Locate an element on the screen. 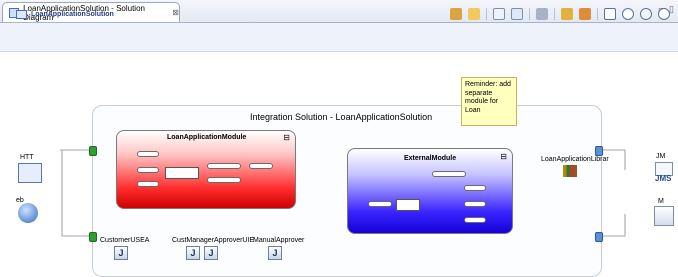  loan-module-title: LoanApplicationModule is located at coordinates (207, 137).